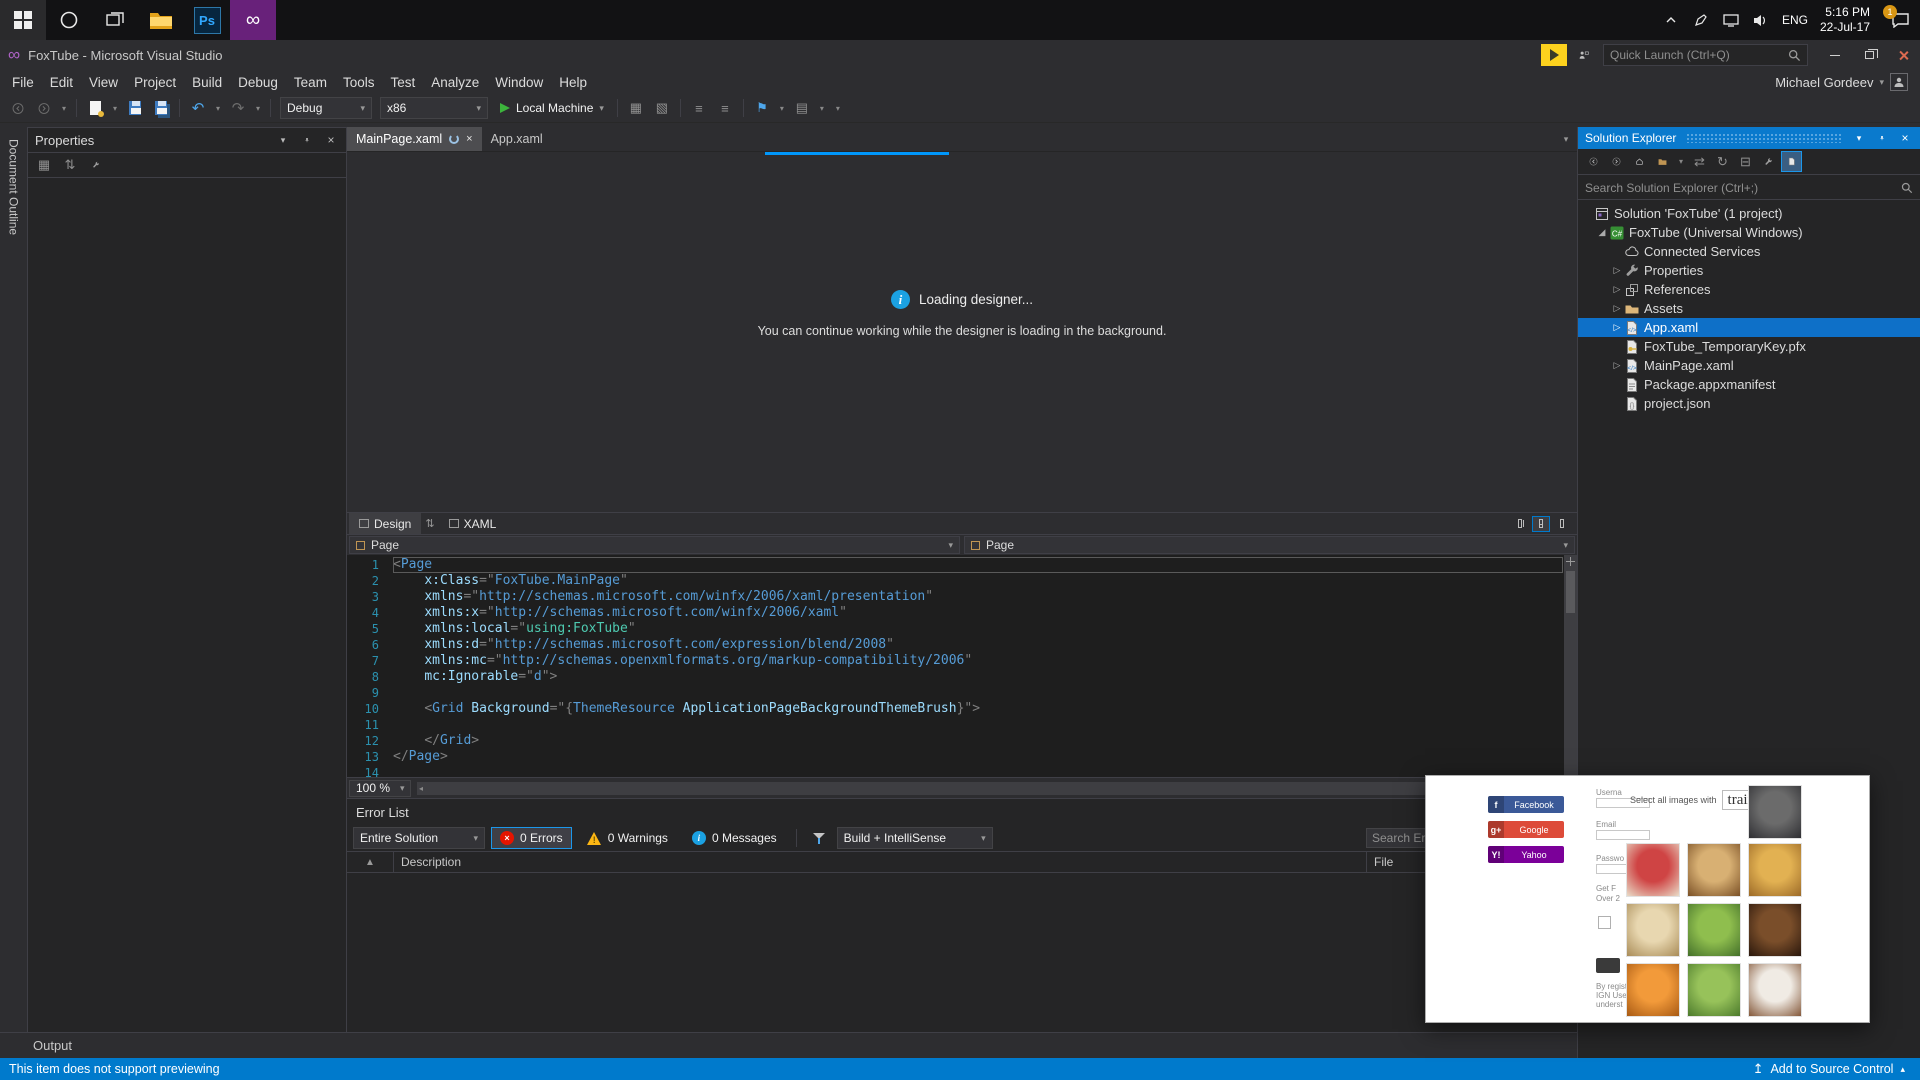 Image resolution: width=1920 pixels, height=1080 pixels. Describe the element at coordinates (1570, 666) in the screenshot. I see `vertical-scrollbar` at that location.